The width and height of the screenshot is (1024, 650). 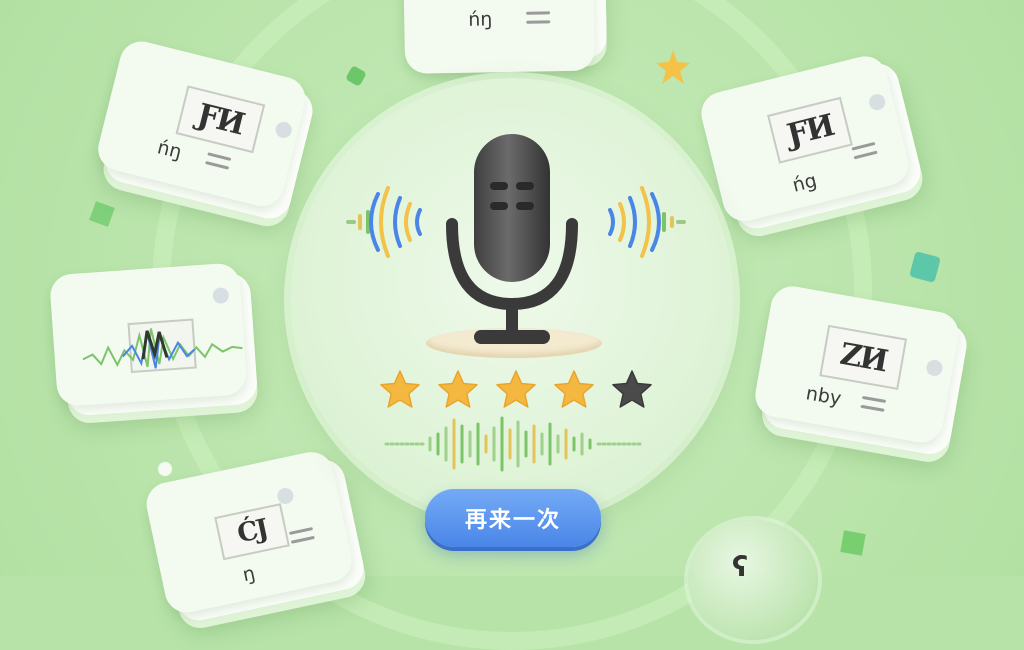 What do you see at coordinates (514, 444) in the screenshot?
I see `audio-visualizer-icon` at bounding box center [514, 444].